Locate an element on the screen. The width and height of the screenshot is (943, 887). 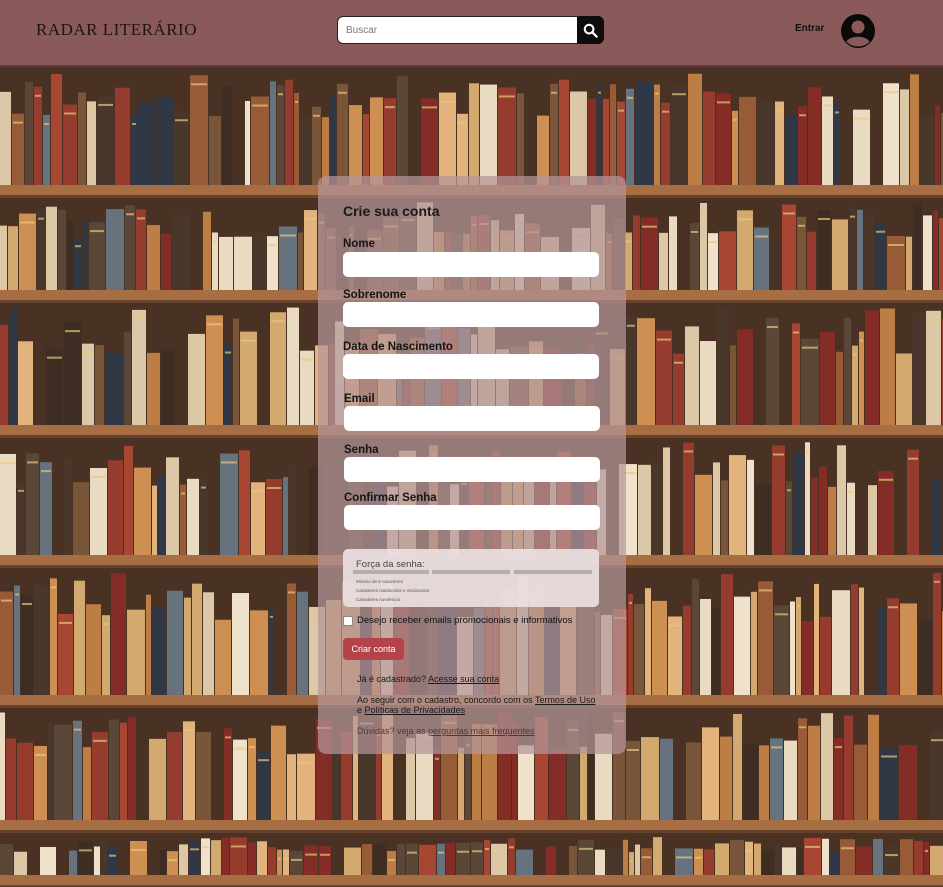
strength-requirement: Caracteres numéricos is located at coordinates (378, 599).